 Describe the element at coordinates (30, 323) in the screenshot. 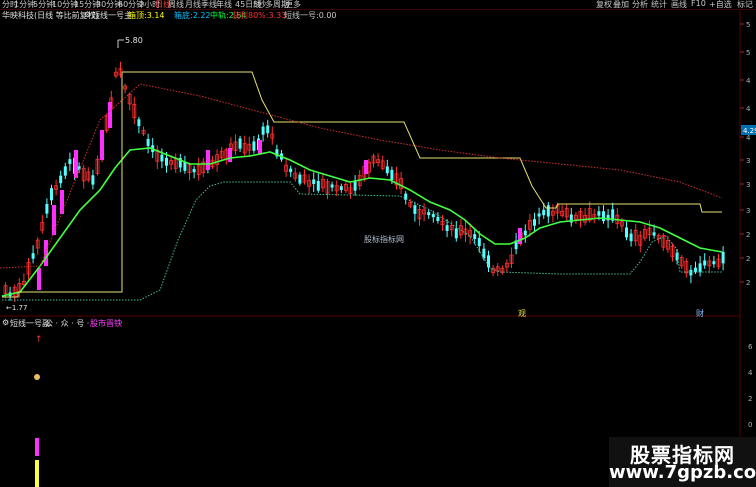

I see `sub-indicator-name: 短线一号副` at that location.